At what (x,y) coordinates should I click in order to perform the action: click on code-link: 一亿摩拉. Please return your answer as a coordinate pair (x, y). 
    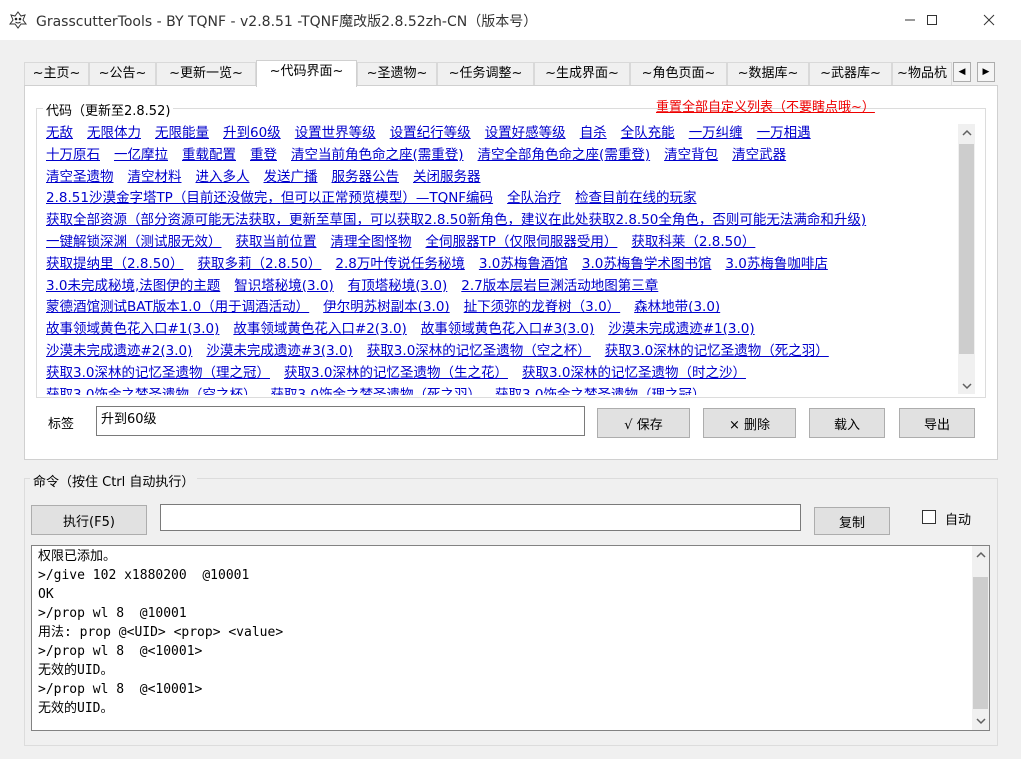
    Looking at the image, I should click on (141, 155).